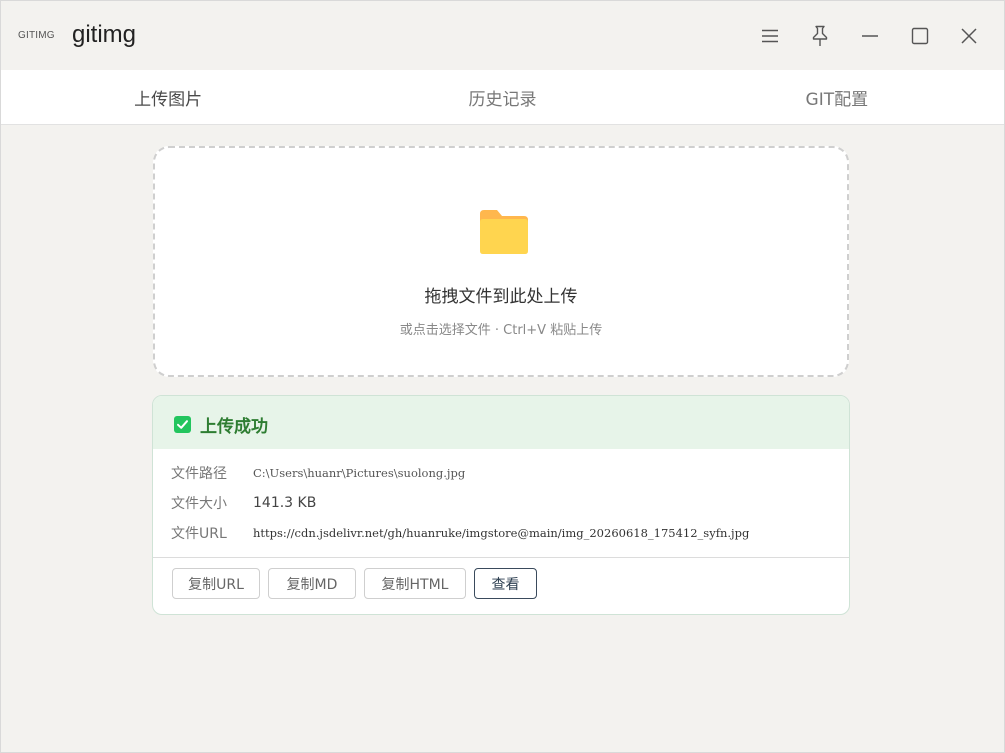 Image resolution: width=1005 pixels, height=753 pixels. I want to click on tab-bar: 上传图片 历史记录 GIT配置, so click(502, 97).